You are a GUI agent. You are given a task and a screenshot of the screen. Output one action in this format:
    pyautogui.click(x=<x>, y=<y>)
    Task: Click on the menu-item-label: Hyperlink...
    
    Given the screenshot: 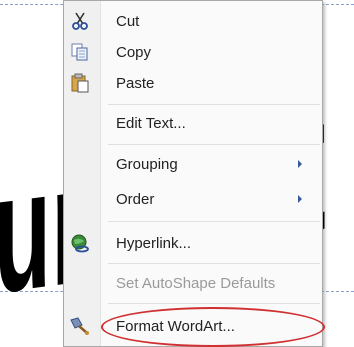 What is the action you would take?
    pyautogui.click(x=154, y=243)
    